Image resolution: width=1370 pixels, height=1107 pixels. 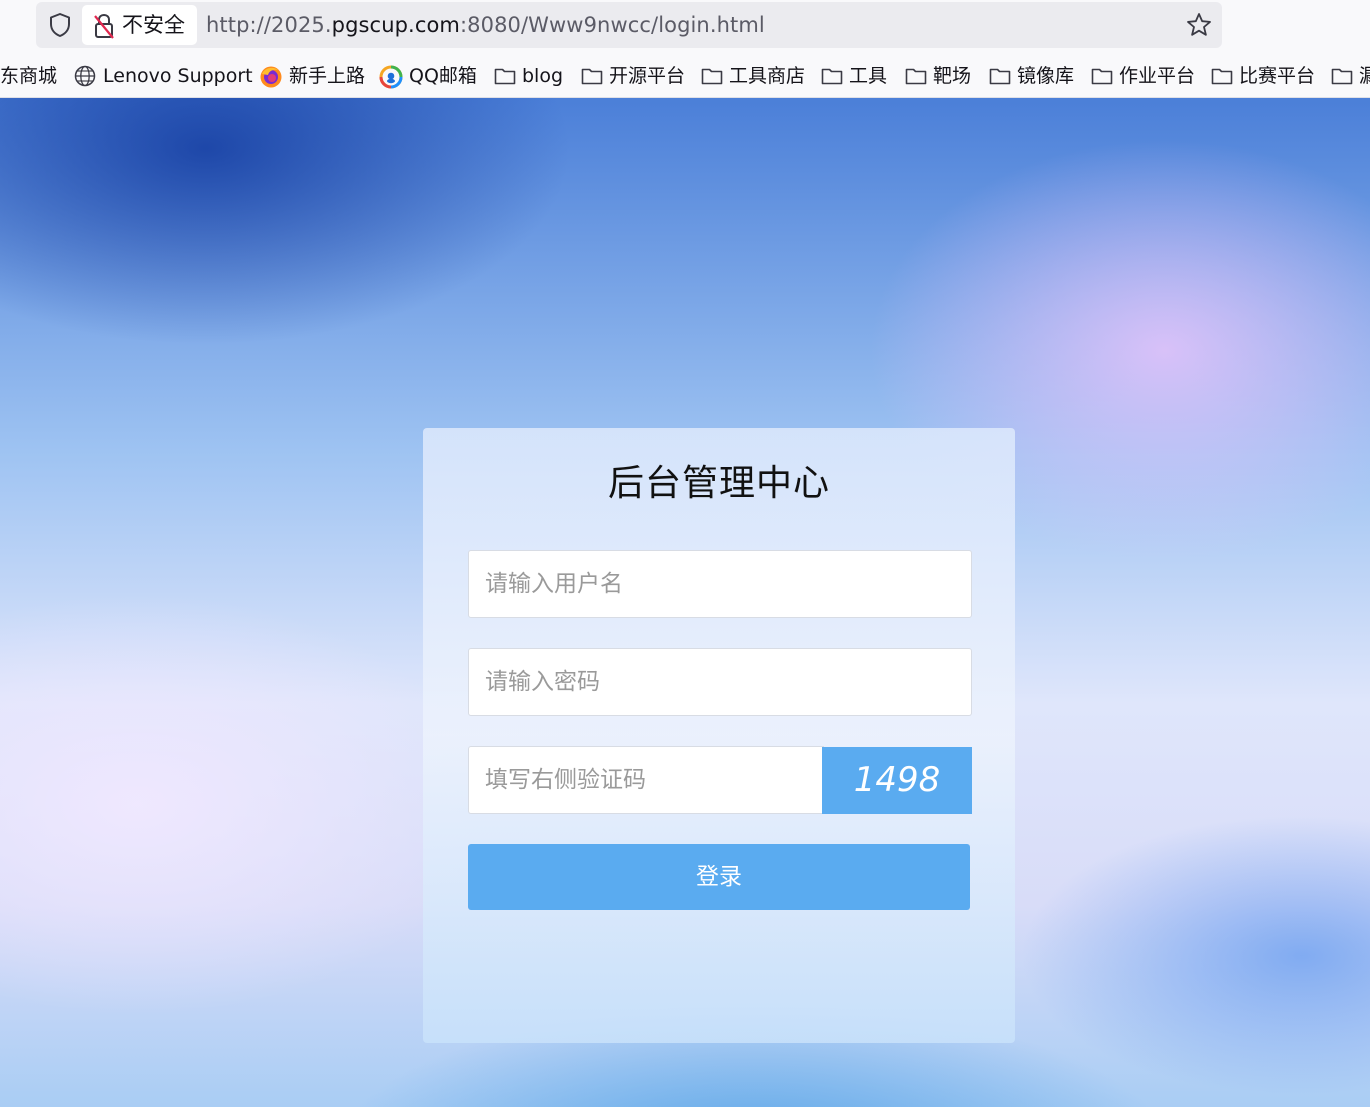 I want to click on bookmark-label: Lenovo Support, so click(x=178, y=76).